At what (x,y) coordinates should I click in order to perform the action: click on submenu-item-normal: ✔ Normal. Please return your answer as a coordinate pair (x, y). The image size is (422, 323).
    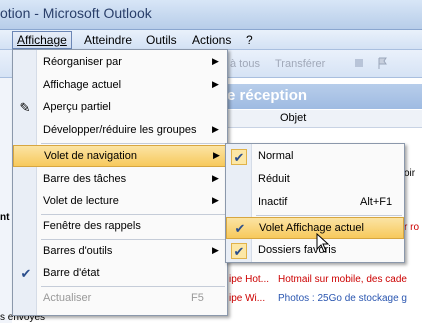
    Looking at the image, I should click on (315, 157).